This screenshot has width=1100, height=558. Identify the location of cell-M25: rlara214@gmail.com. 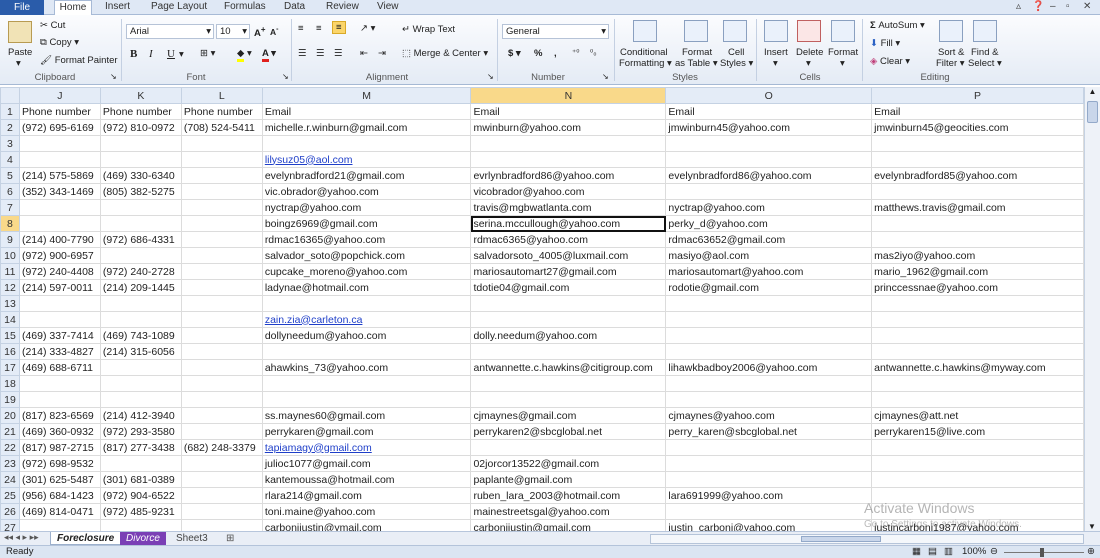
(366, 495).